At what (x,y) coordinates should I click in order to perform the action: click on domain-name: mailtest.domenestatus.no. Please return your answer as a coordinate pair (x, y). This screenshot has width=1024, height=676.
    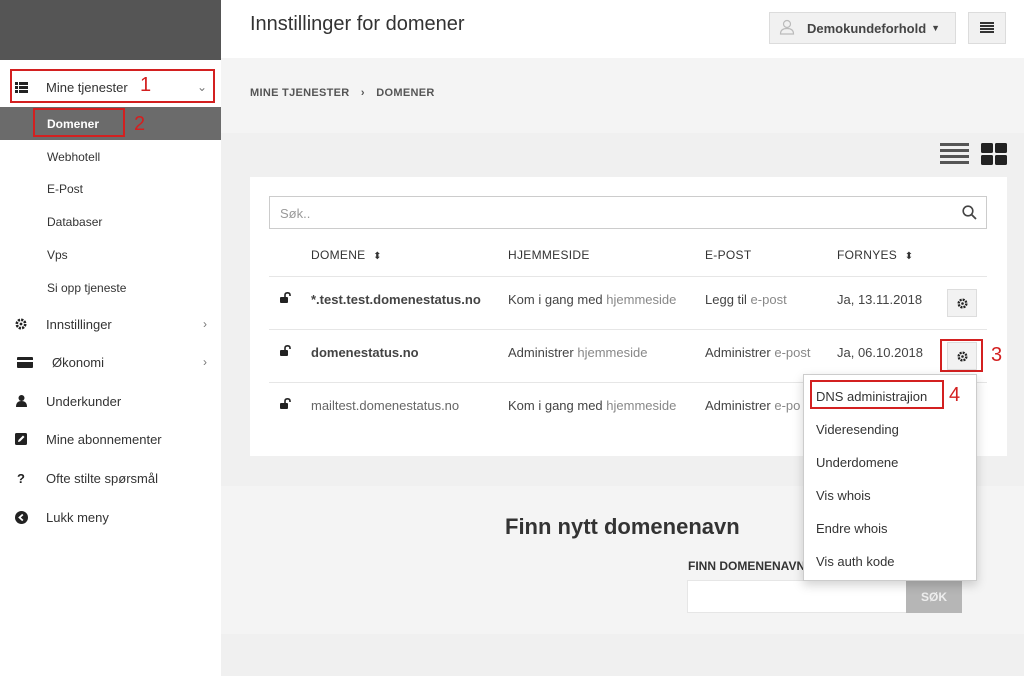
    Looking at the image, I should click on (385, 405).